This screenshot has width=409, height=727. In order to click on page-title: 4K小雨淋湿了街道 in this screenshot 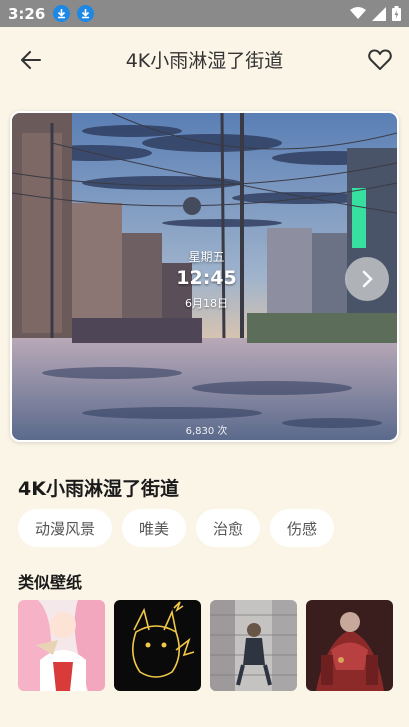, I will do `click(204, 60)`.